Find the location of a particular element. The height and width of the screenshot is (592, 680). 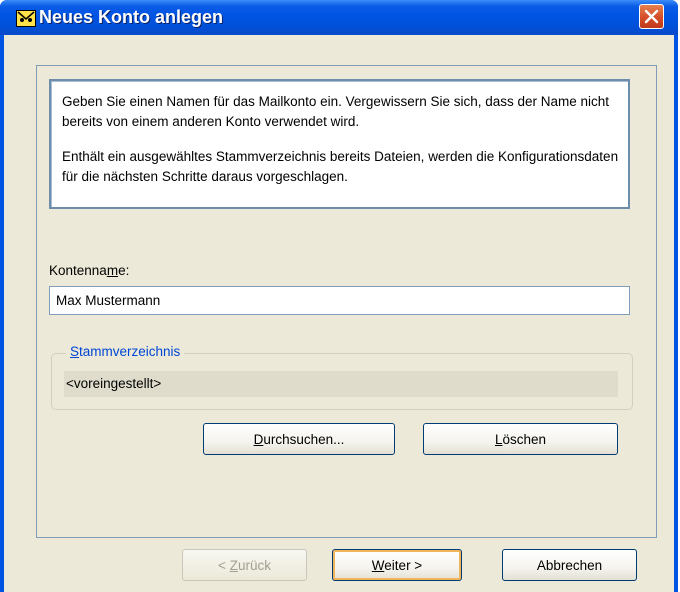

close-icon is located at coordinates (651, 16).